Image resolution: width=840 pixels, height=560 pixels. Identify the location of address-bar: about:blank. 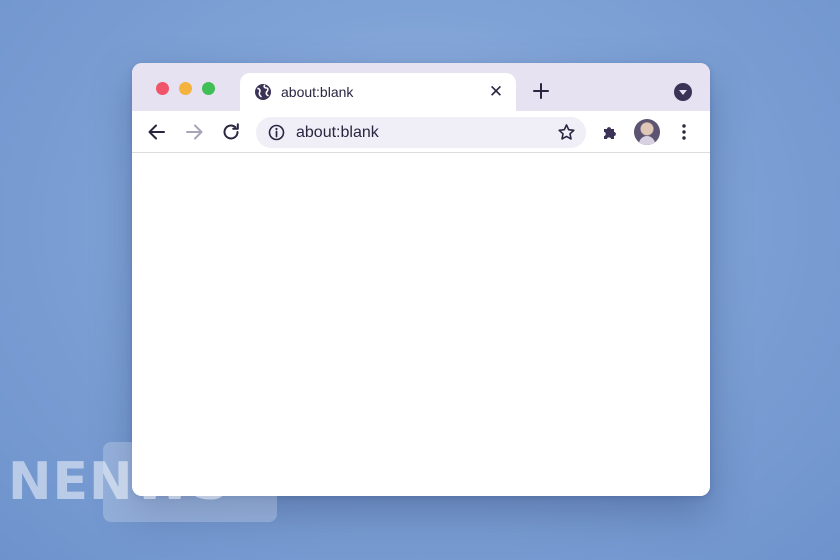
(421, 132).